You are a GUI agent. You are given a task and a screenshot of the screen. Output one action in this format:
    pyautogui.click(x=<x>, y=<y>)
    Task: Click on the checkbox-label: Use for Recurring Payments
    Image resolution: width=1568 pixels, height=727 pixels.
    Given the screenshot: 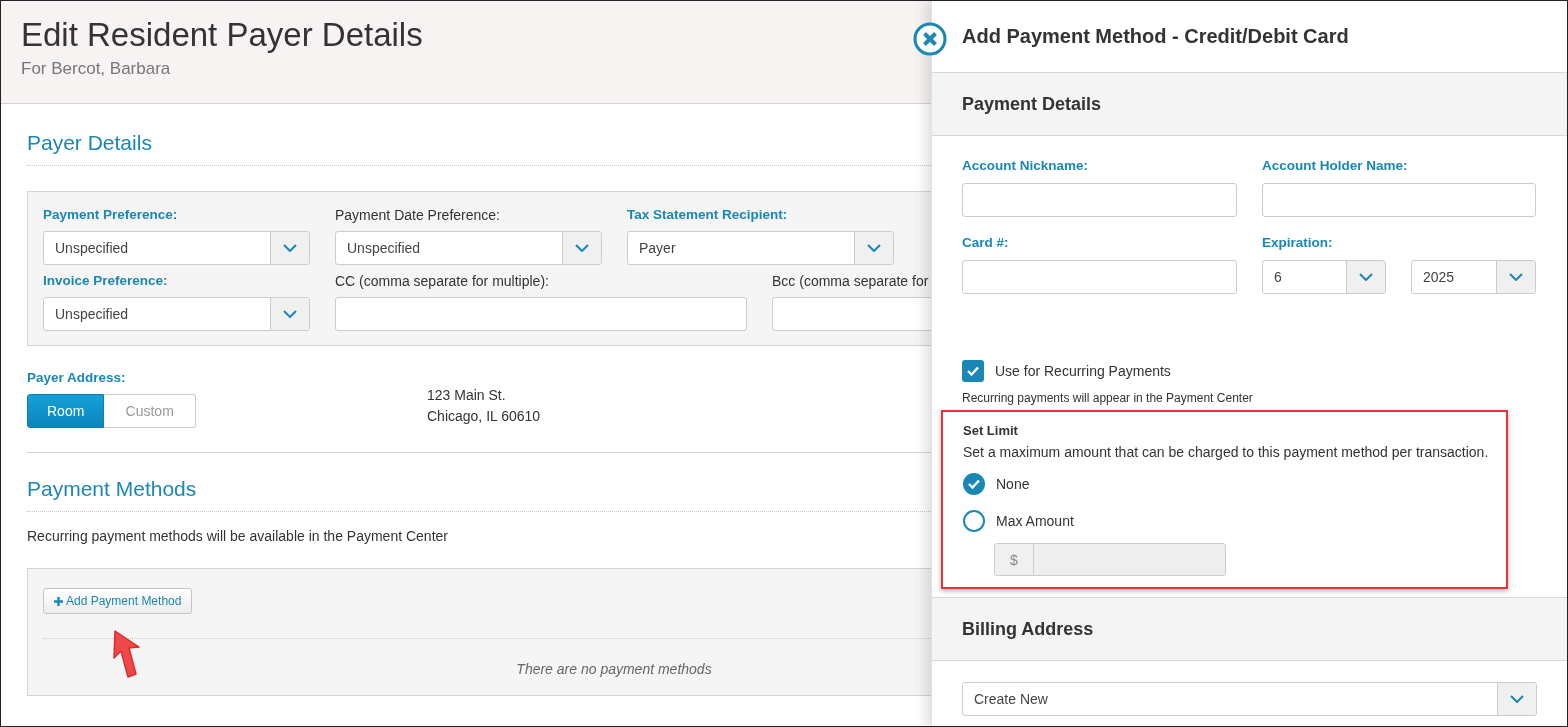 What is the action you would take?
    pyautogui.click(x=1083, y=371)
    